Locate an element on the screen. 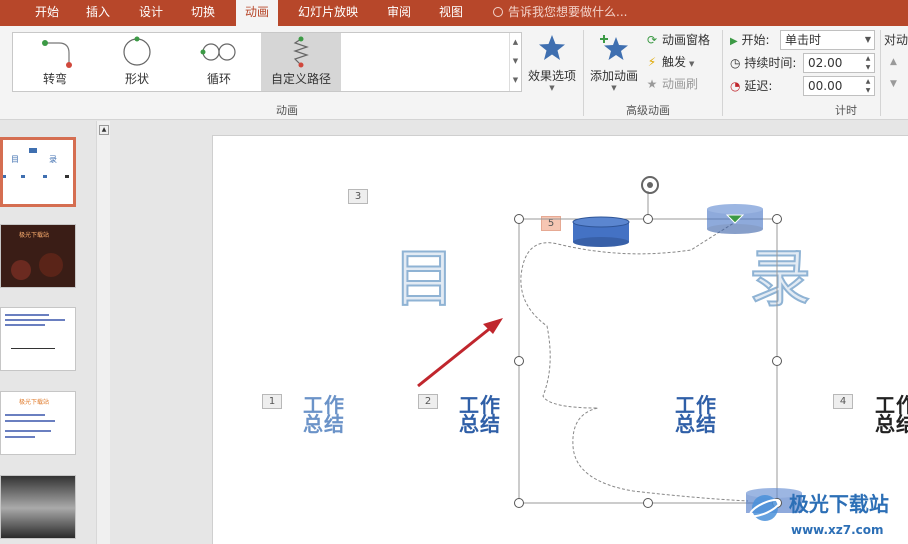 This screenshot has height=544, width=908. tab-home: 开始 is located at coordinates (47, 13).